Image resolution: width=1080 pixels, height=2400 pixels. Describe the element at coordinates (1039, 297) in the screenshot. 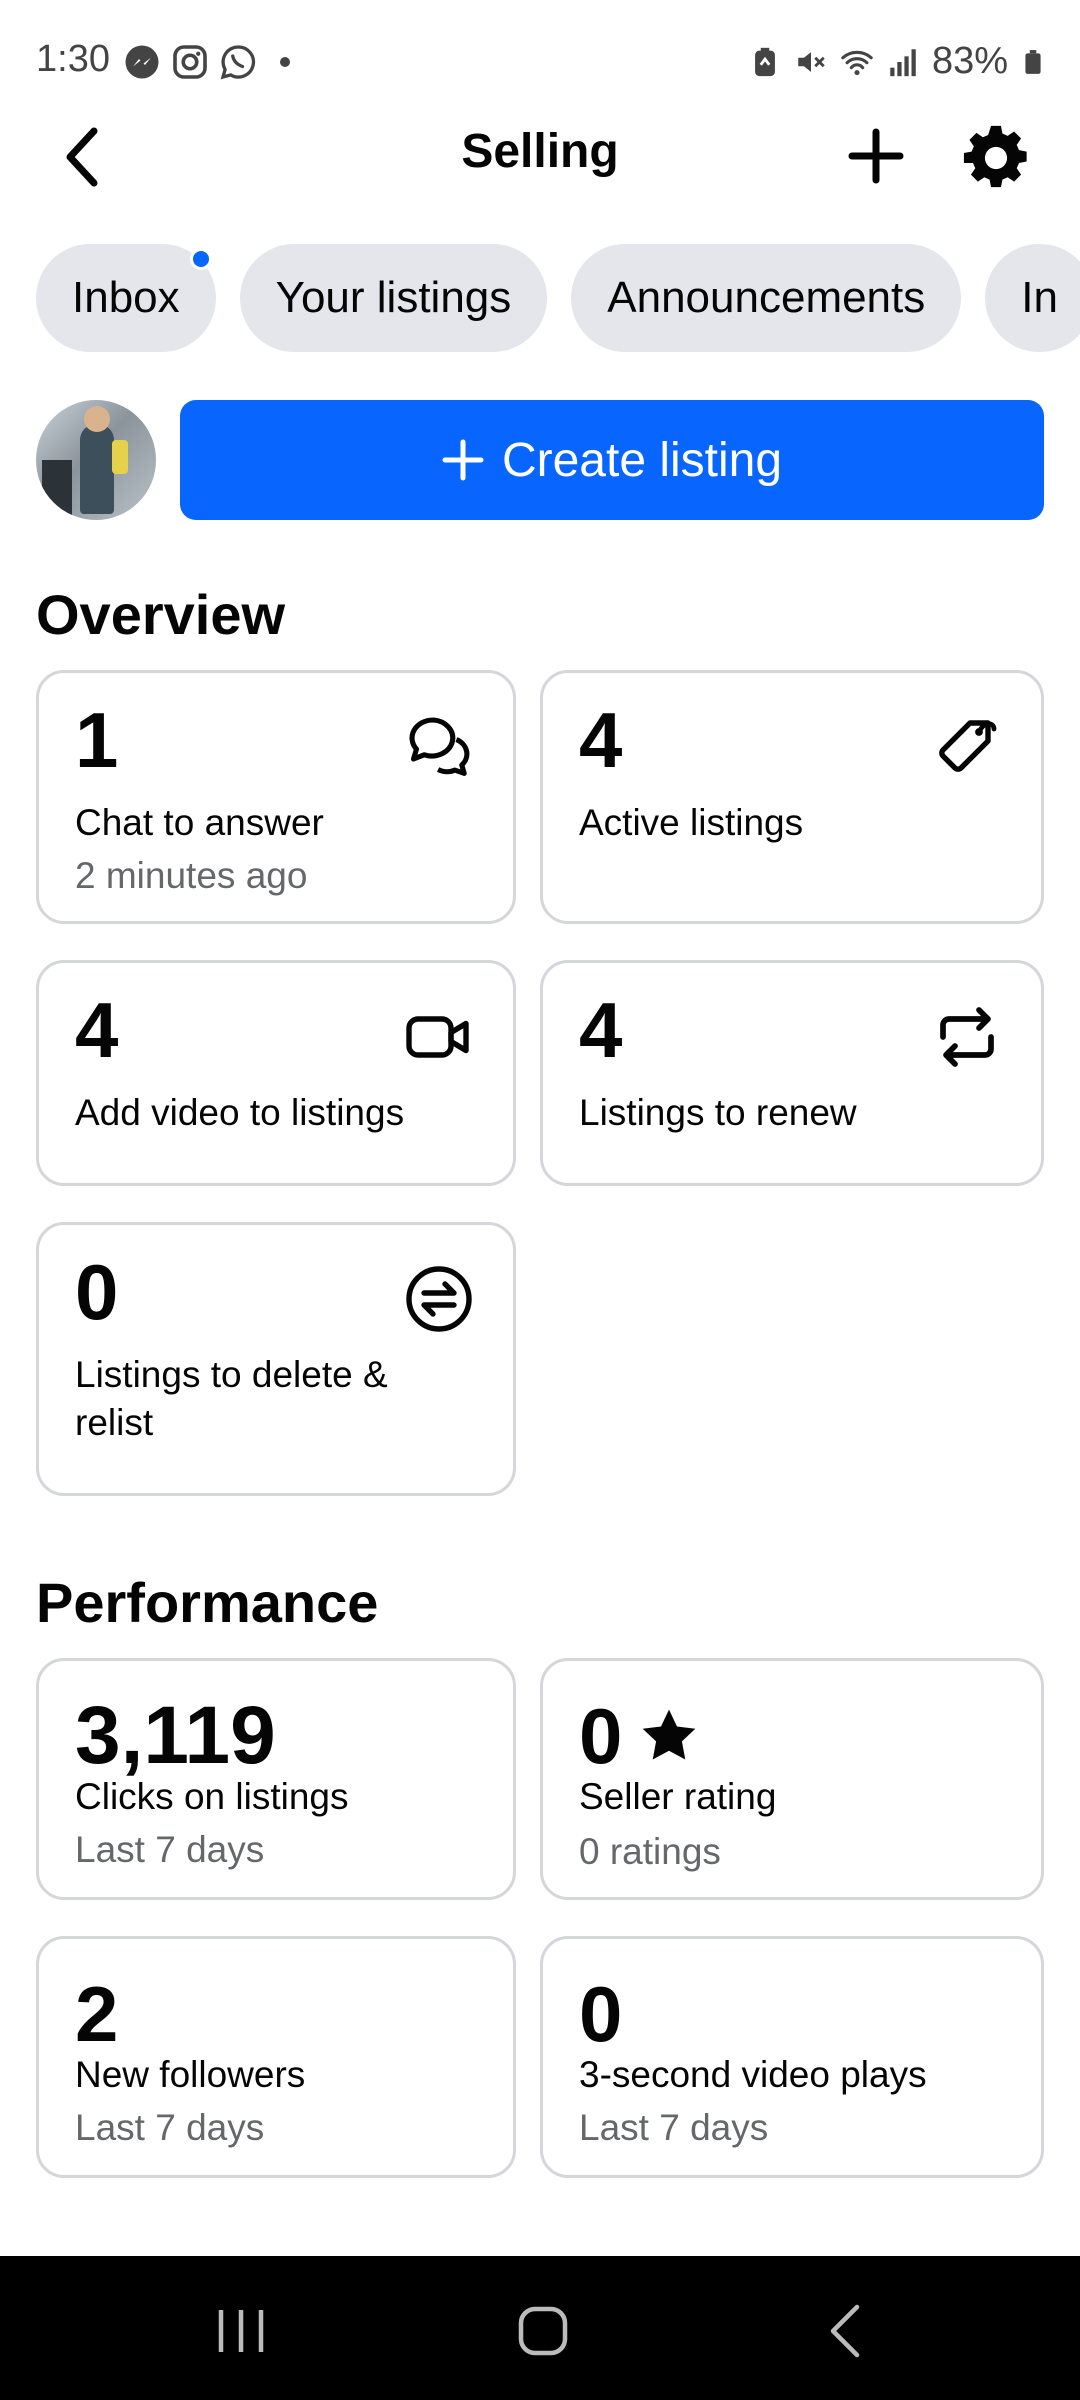

I see `tab-label: In` at that location.